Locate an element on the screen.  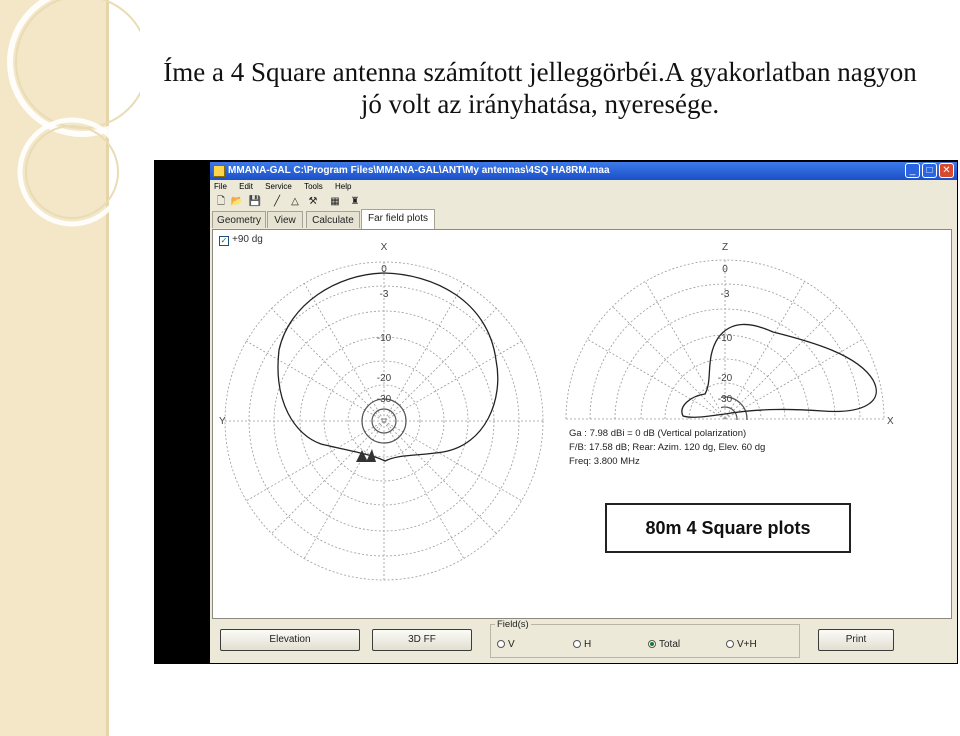
fields-group: Field(s) V H Total V+H is located at coordinates (645, 638).